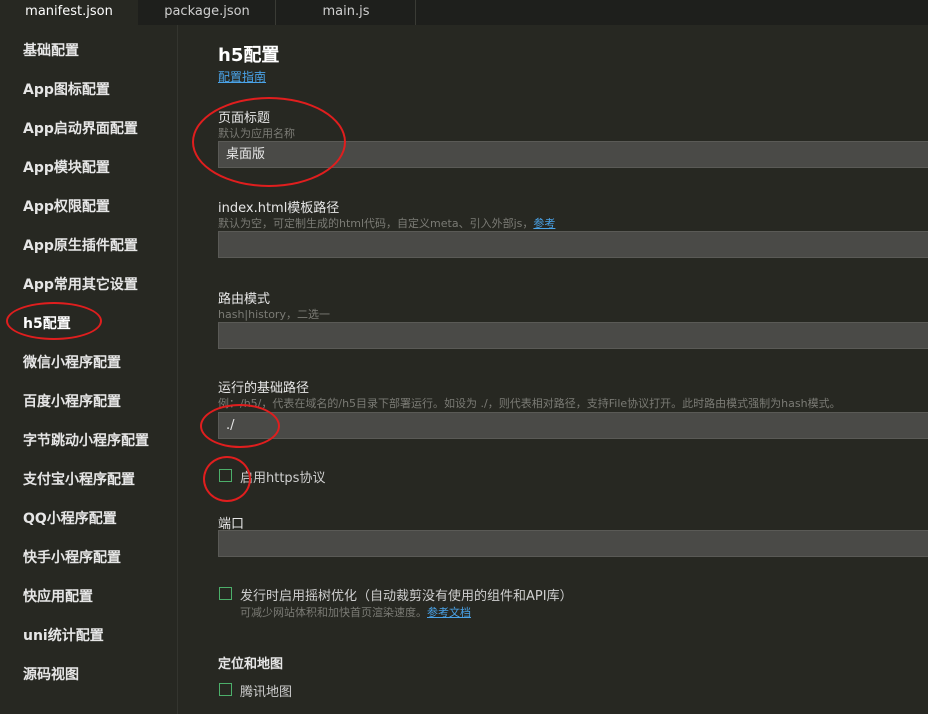 Image resolution: width=928 pixels, height=714 pixels. I want to click on index-template-input, so click(573, 244).